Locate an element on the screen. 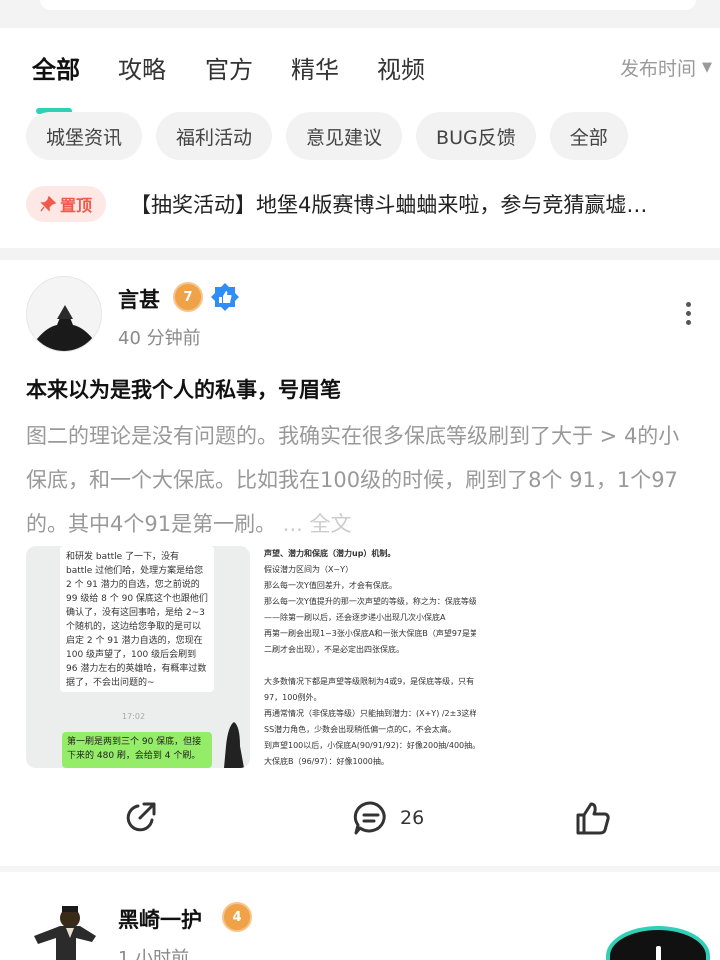 The height and width of the screenshot is (960, 720). post-time: 40 分钟前 is located at coordinates (159, 338).